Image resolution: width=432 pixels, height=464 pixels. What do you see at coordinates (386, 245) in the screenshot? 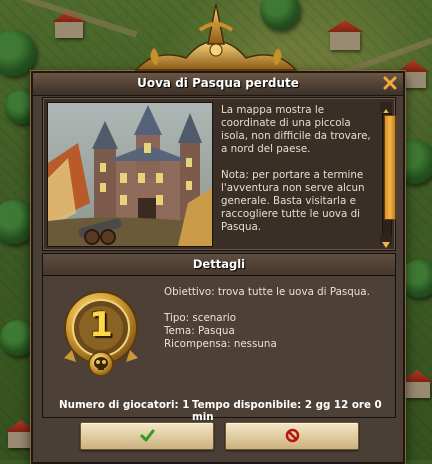
I see `arrow-down-icon` at bounding box center [386, 245].